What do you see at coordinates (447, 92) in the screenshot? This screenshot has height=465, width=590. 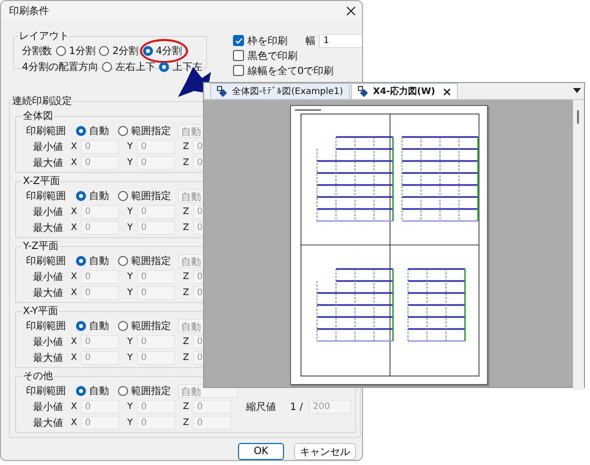 I see `close-button` at bounding box center [447, 92].